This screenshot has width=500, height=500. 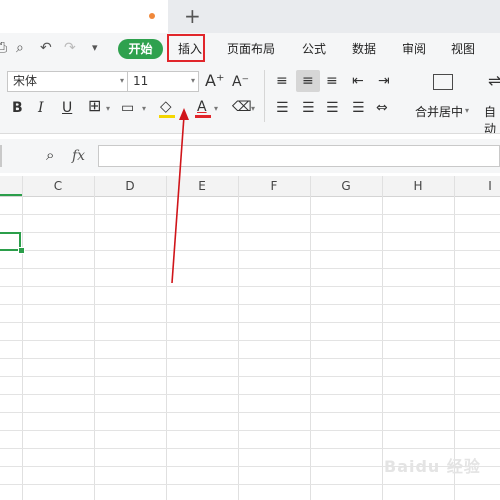 I want to click on annotation-arrow, so click(x=180, y=196).